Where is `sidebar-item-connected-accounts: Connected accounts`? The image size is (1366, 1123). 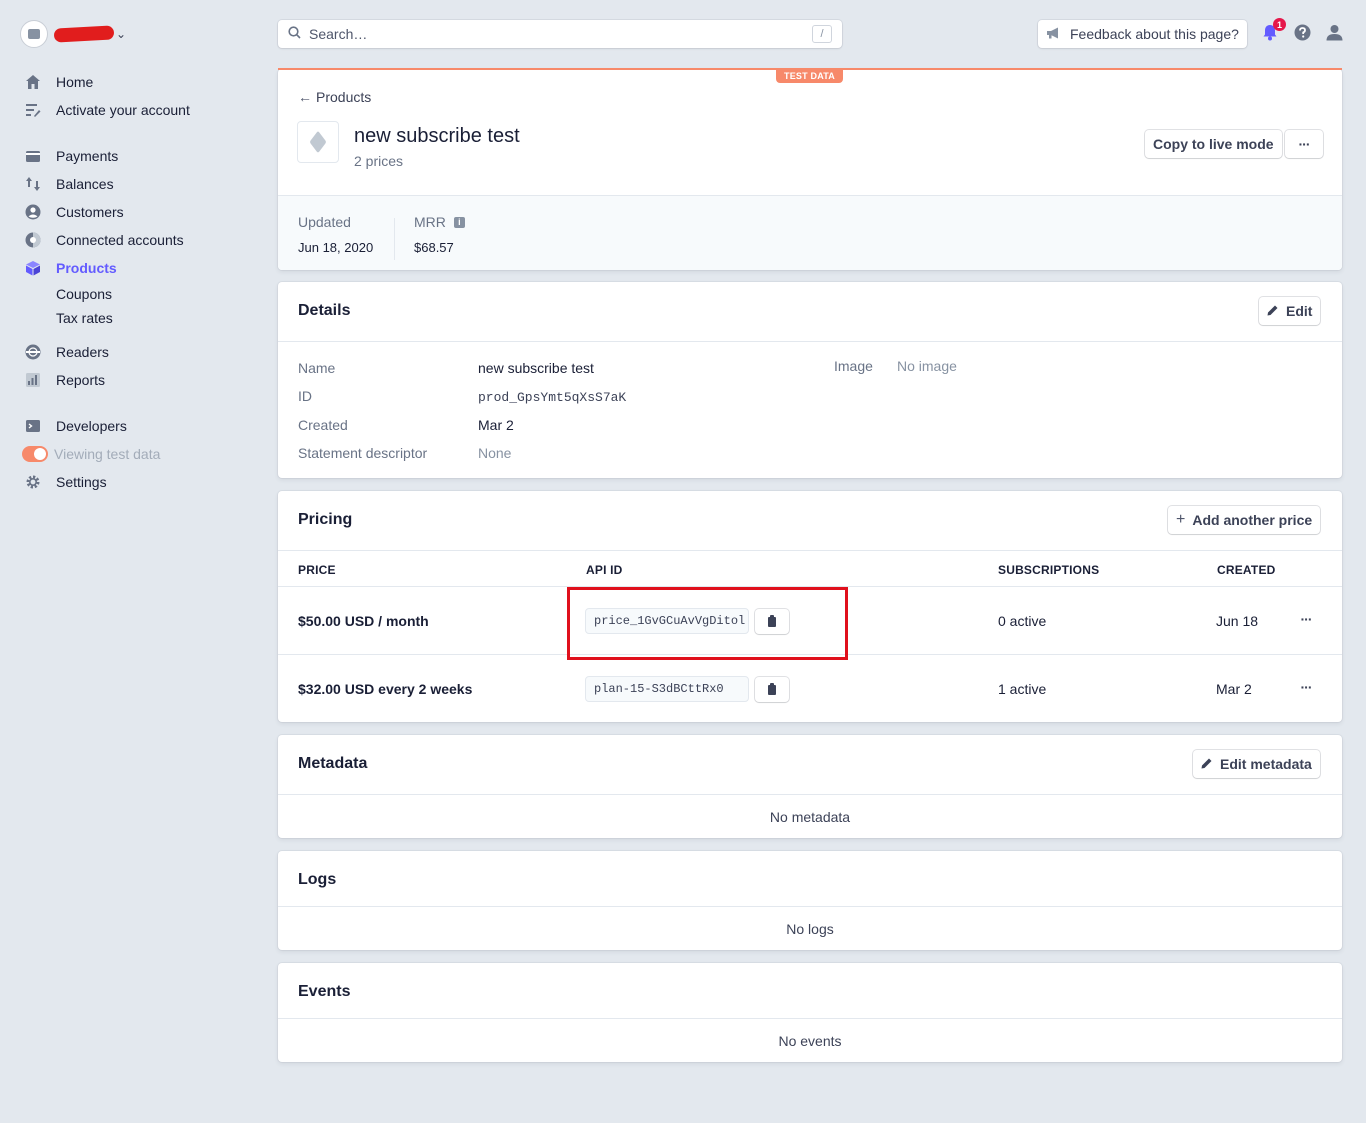
sidebar-item-connected-accounts: Connected accounts is located at coordinates (104, 240).